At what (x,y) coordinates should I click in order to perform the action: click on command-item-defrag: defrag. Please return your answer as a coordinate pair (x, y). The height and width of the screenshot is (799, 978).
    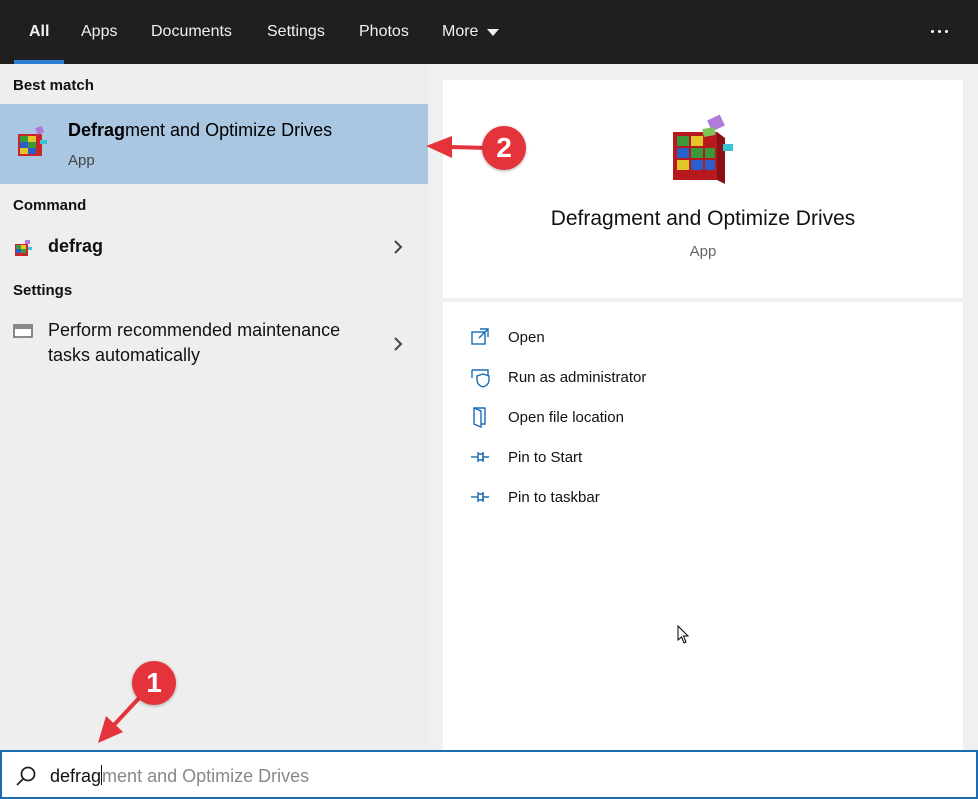
    Looking at the image, I should click on (214, 247).